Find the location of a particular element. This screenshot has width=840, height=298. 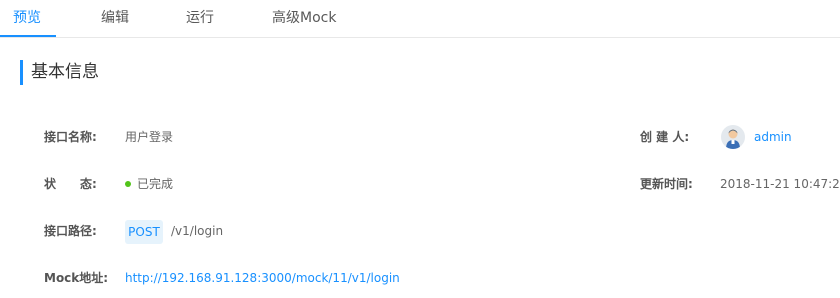

interface-name-label: 接口名称: is located at coordinates (70, 137).